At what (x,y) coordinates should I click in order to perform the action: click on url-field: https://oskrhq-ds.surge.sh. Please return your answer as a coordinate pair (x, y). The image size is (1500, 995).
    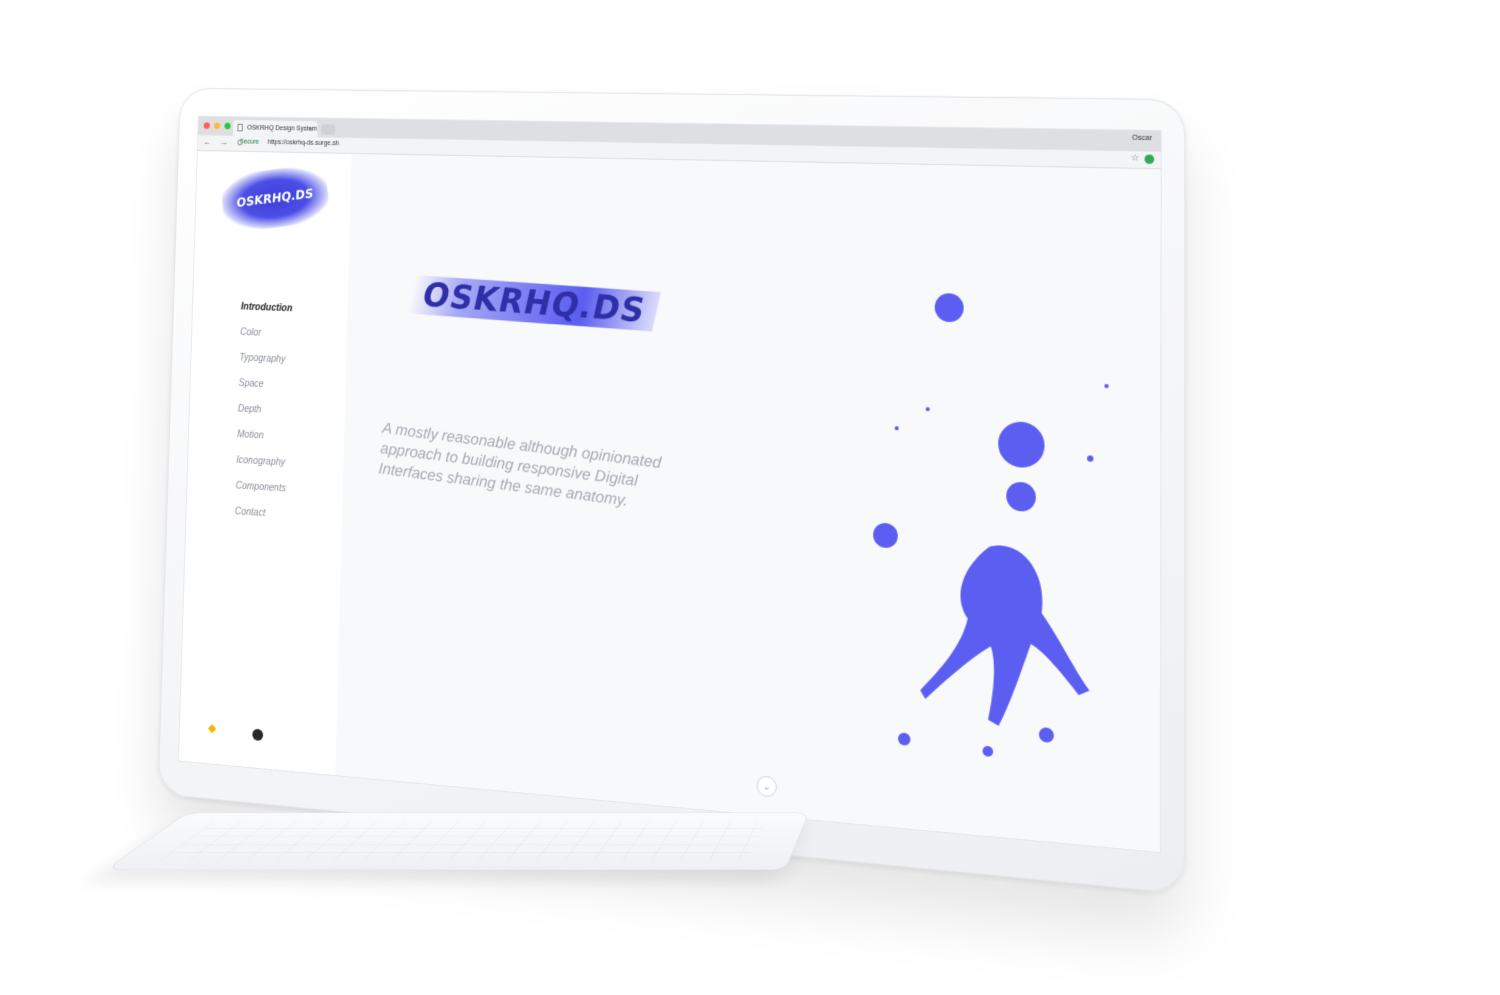
    Looking at the image, I should click on (303, 143).